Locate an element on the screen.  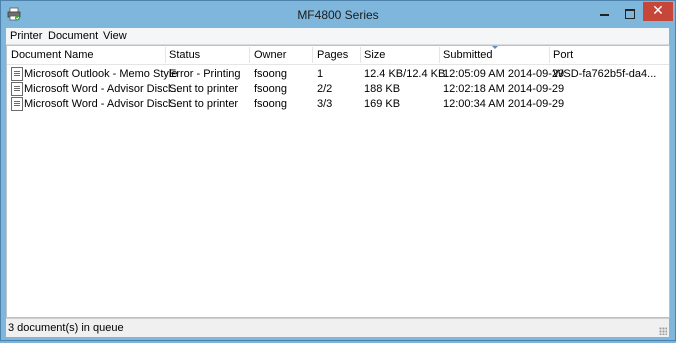
window-title: MF4800 Series is located at coordinates (338, 15).